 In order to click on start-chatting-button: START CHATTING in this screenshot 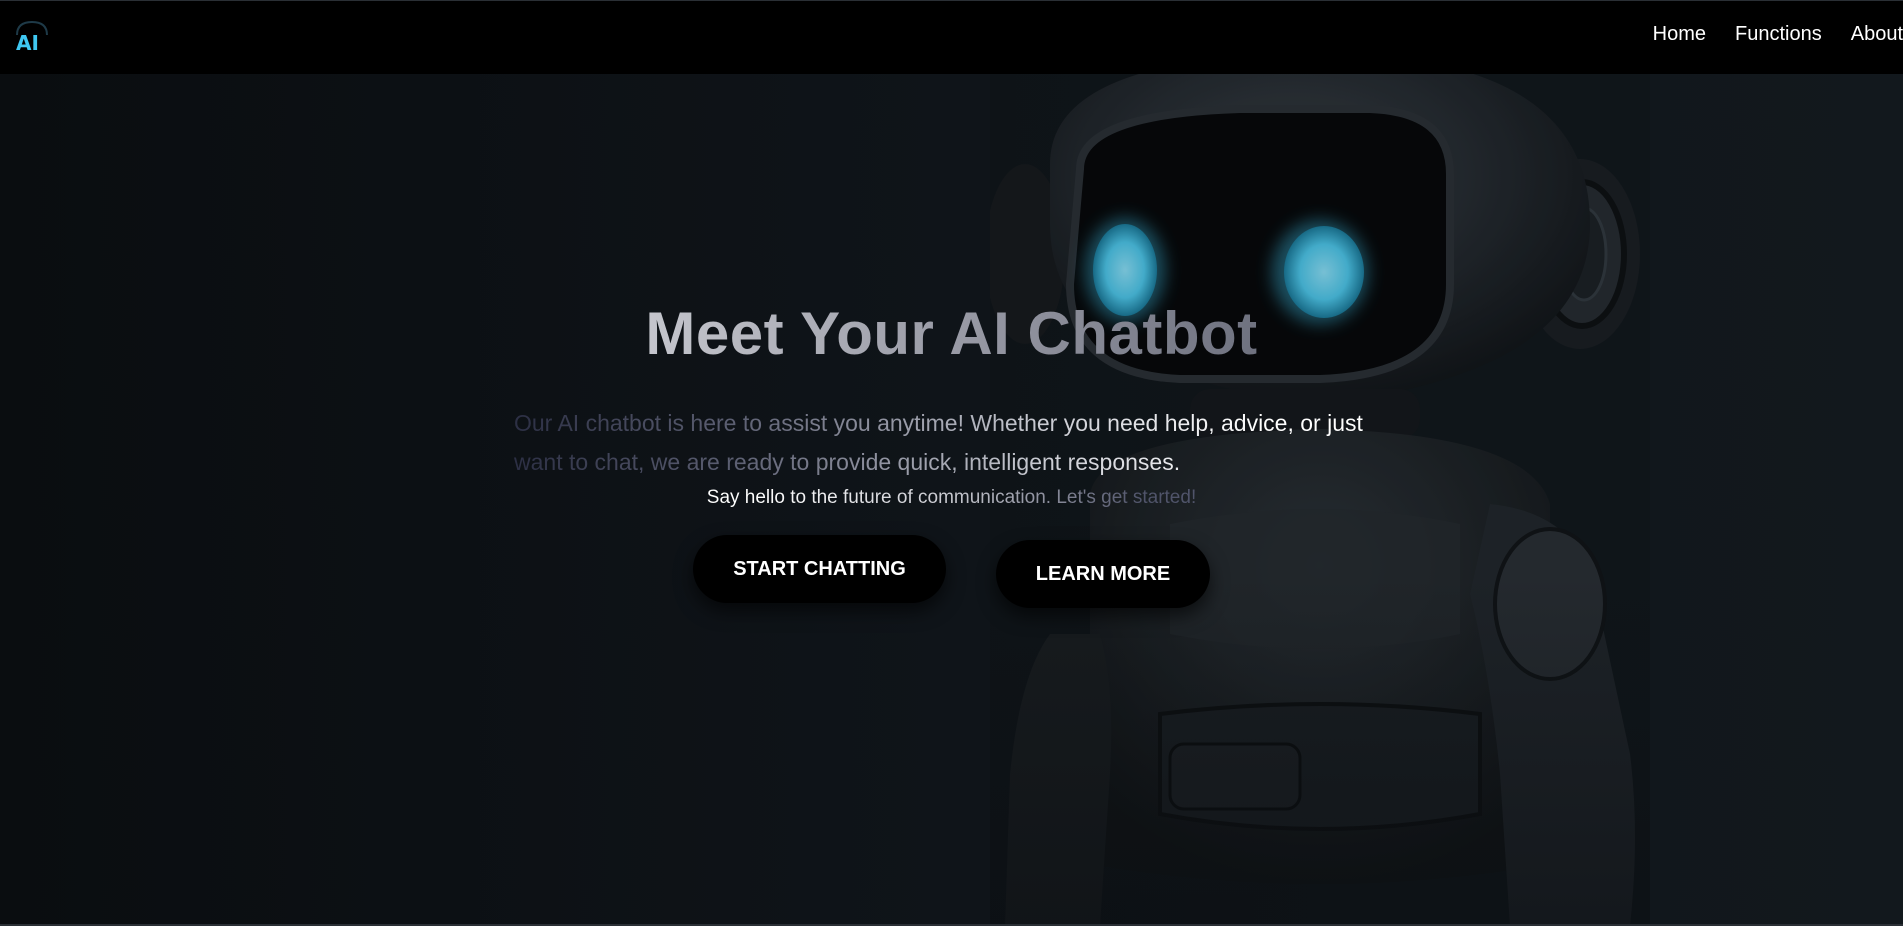, I will do `click(819, 569)`.